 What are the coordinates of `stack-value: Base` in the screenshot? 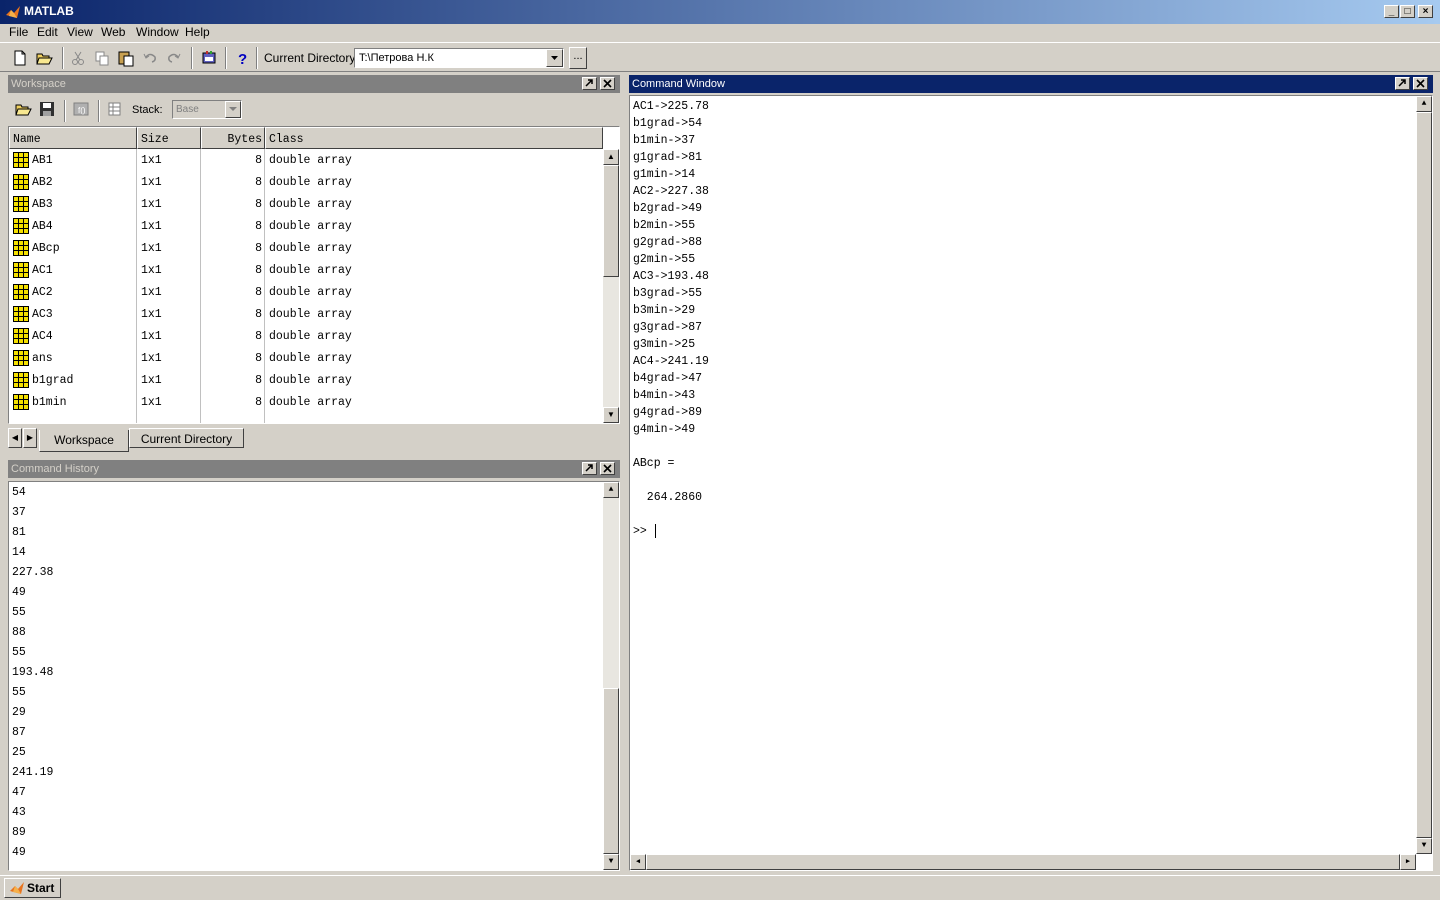 It's located at (187, 109).